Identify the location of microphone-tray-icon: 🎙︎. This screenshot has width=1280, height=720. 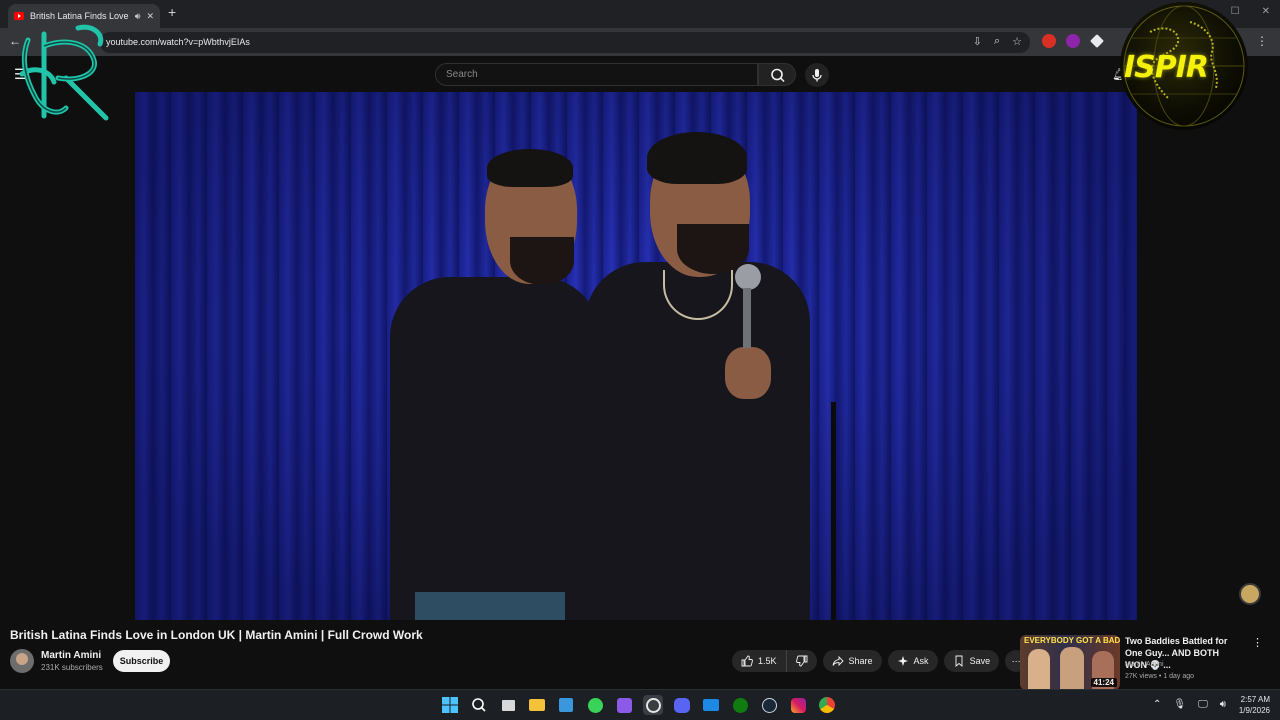
(1179, 704).